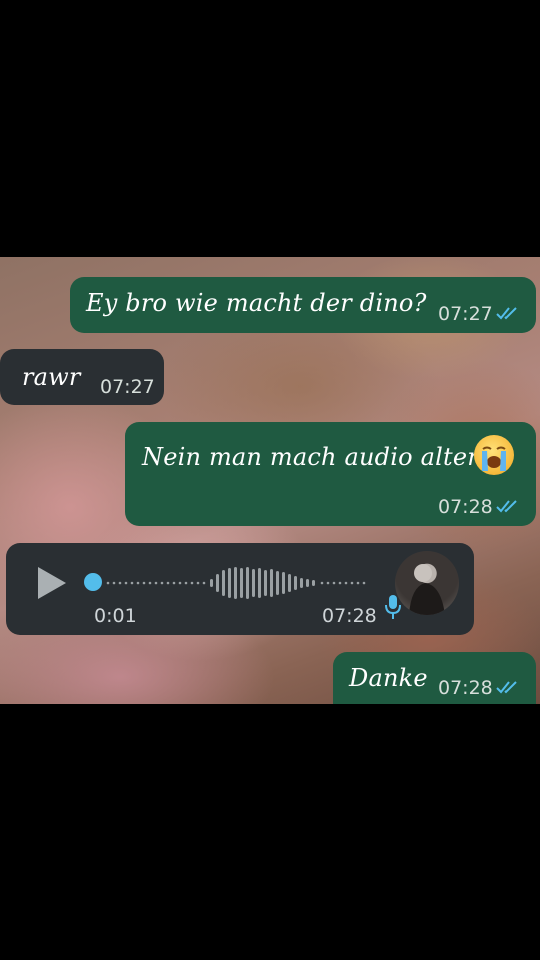 The image size is (540, 960). I want to click on audio-seek-knob, so click(93, 582).